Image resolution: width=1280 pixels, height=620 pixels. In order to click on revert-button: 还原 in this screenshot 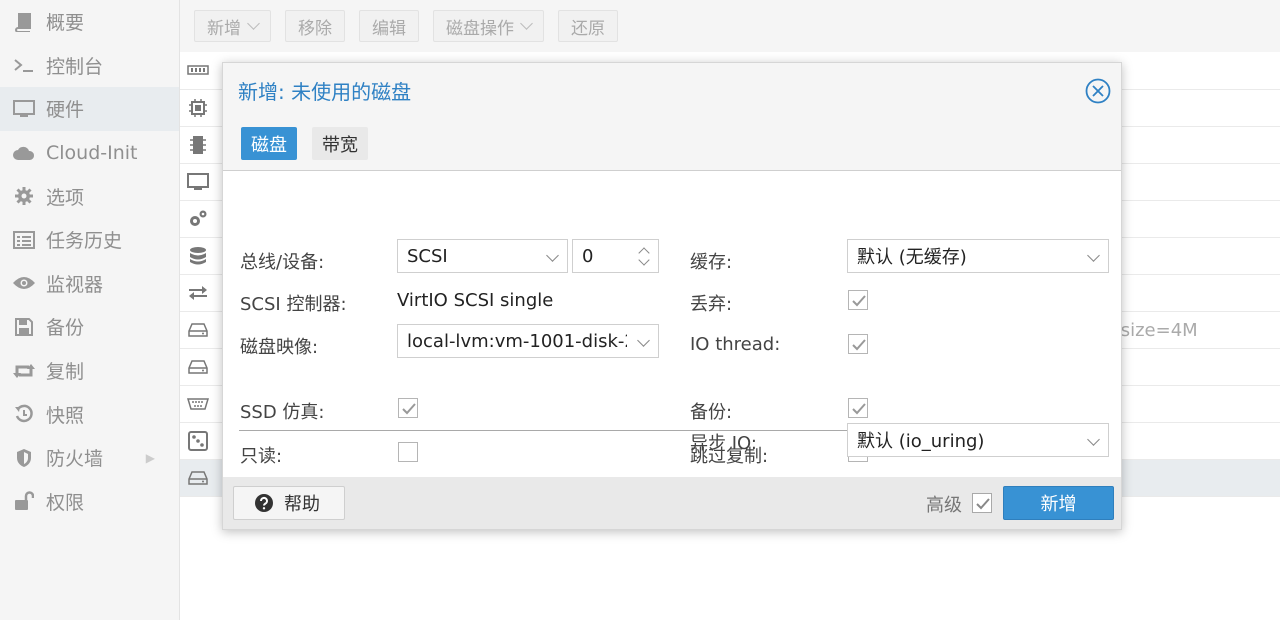, I will do `click(588, 26)`.